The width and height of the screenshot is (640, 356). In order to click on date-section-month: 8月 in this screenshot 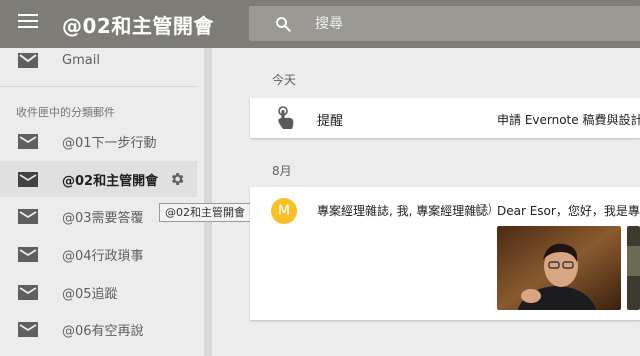, I will do `click(282, 171)`.